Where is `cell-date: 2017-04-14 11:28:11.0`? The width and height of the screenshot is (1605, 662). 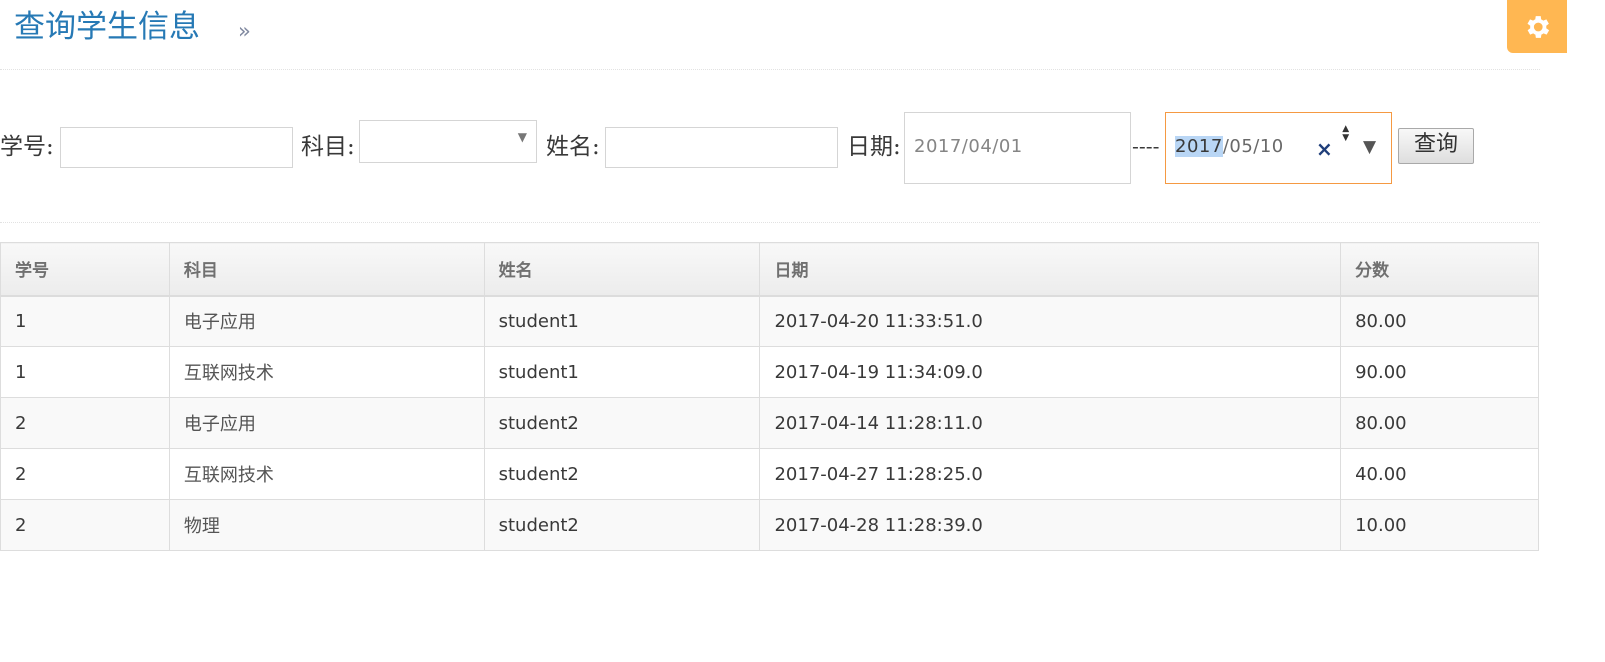
cell-date: 2017-04-14 11:28:11.0 is located at coordinates (1050, 423).